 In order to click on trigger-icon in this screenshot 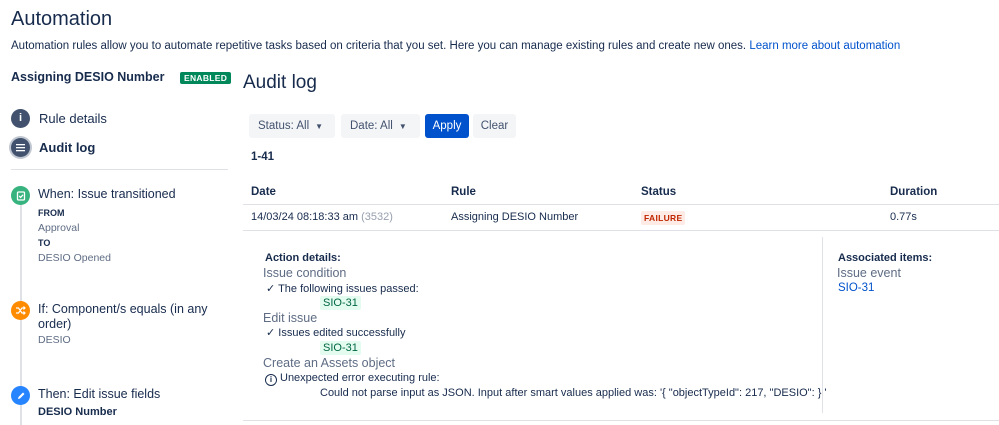, I will do `click(20, 195)`.